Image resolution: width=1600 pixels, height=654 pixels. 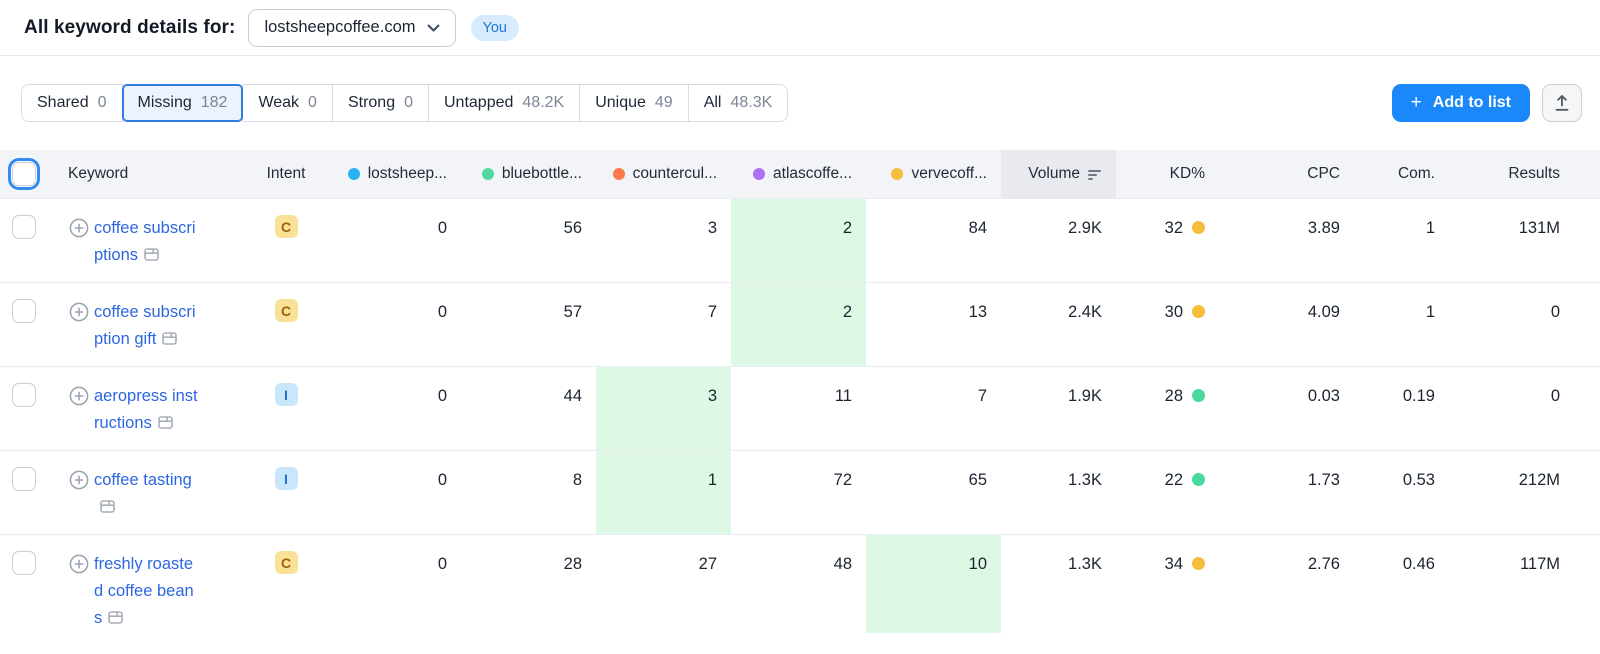 I want to click on intent-badge: I, so click(x=286, y=394).